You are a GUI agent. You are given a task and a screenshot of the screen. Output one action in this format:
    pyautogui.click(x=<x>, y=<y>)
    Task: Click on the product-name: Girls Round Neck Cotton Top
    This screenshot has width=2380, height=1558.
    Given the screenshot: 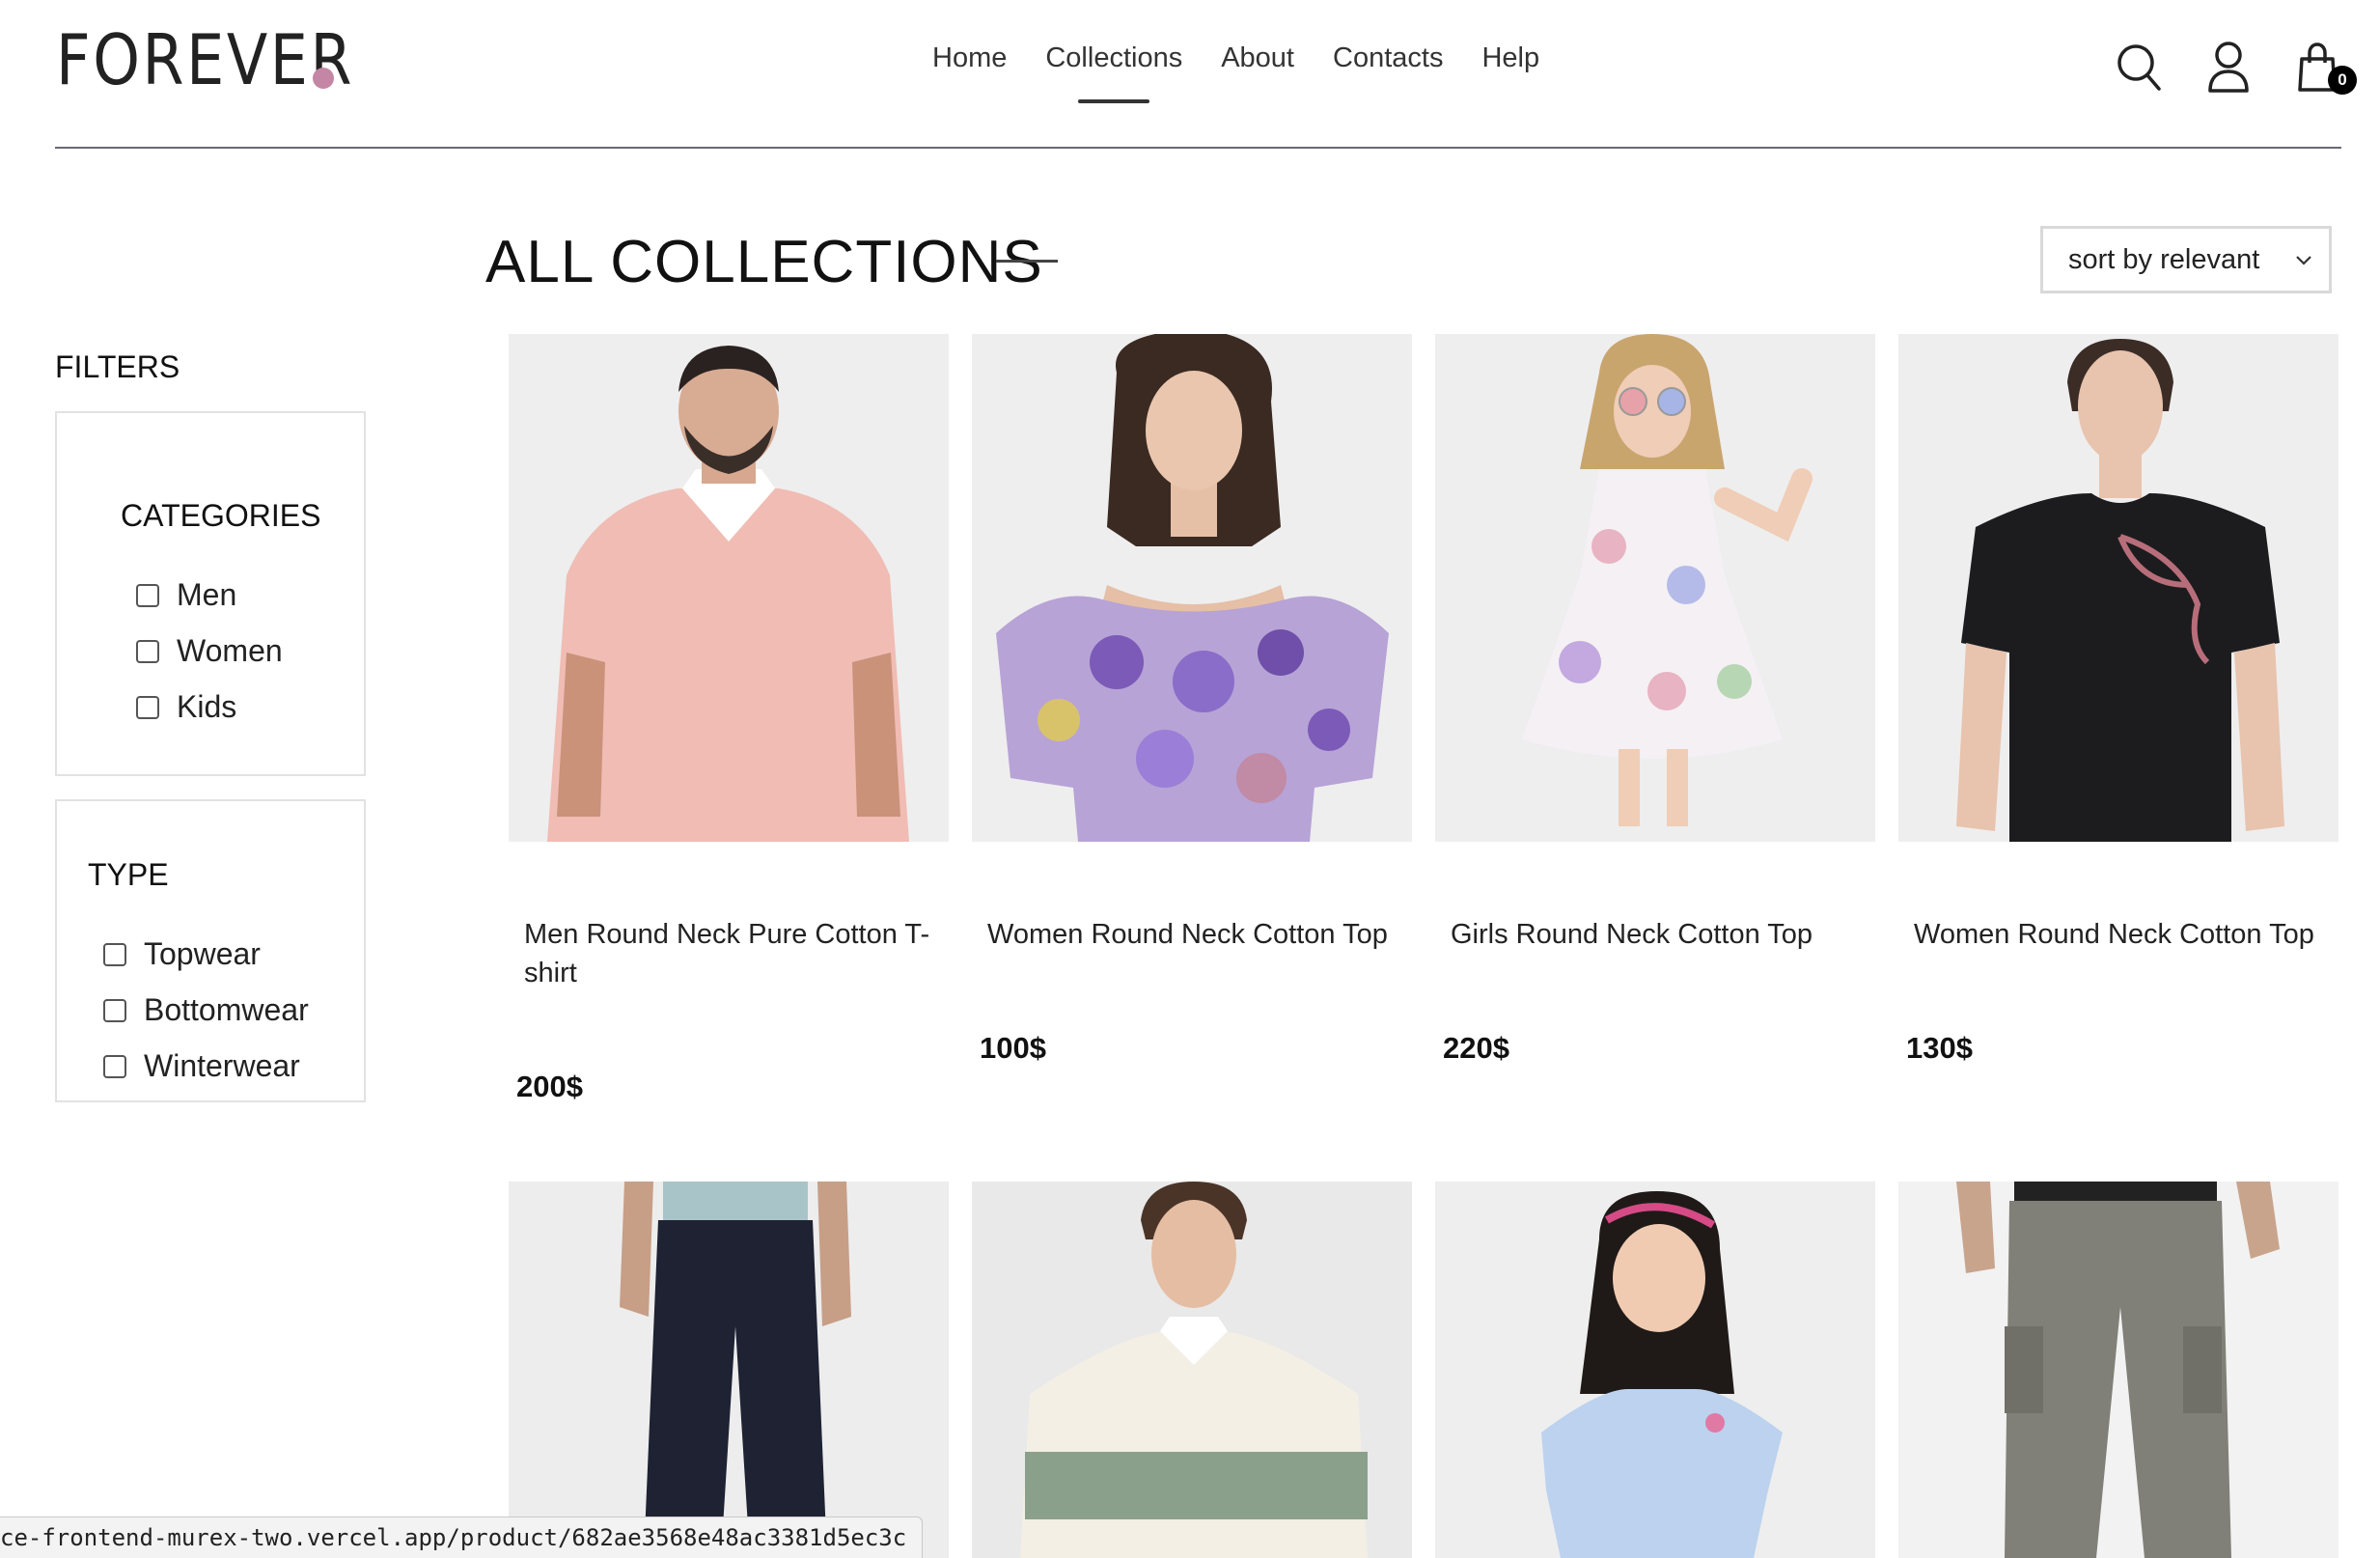 What is the action you would take?
    pyautogui.click(x=1658, y=934)
    